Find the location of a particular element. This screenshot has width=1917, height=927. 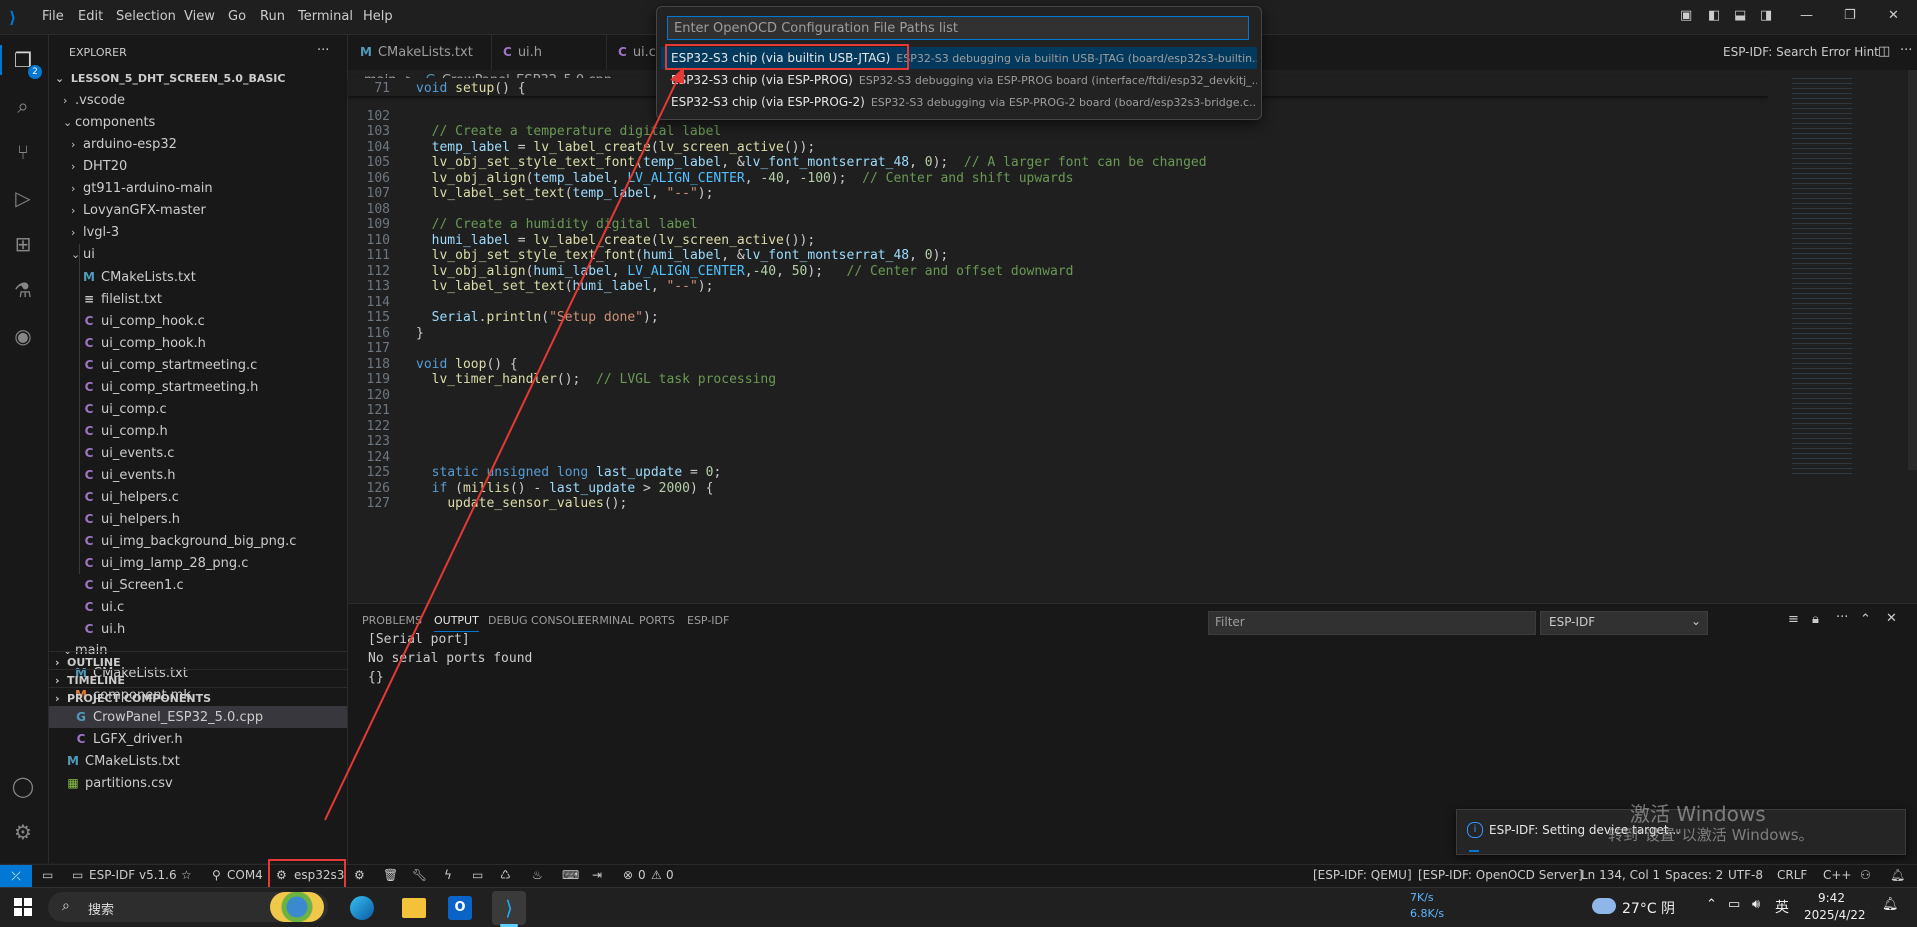

annotation-arrowhead is located at coordinates (677, 75).